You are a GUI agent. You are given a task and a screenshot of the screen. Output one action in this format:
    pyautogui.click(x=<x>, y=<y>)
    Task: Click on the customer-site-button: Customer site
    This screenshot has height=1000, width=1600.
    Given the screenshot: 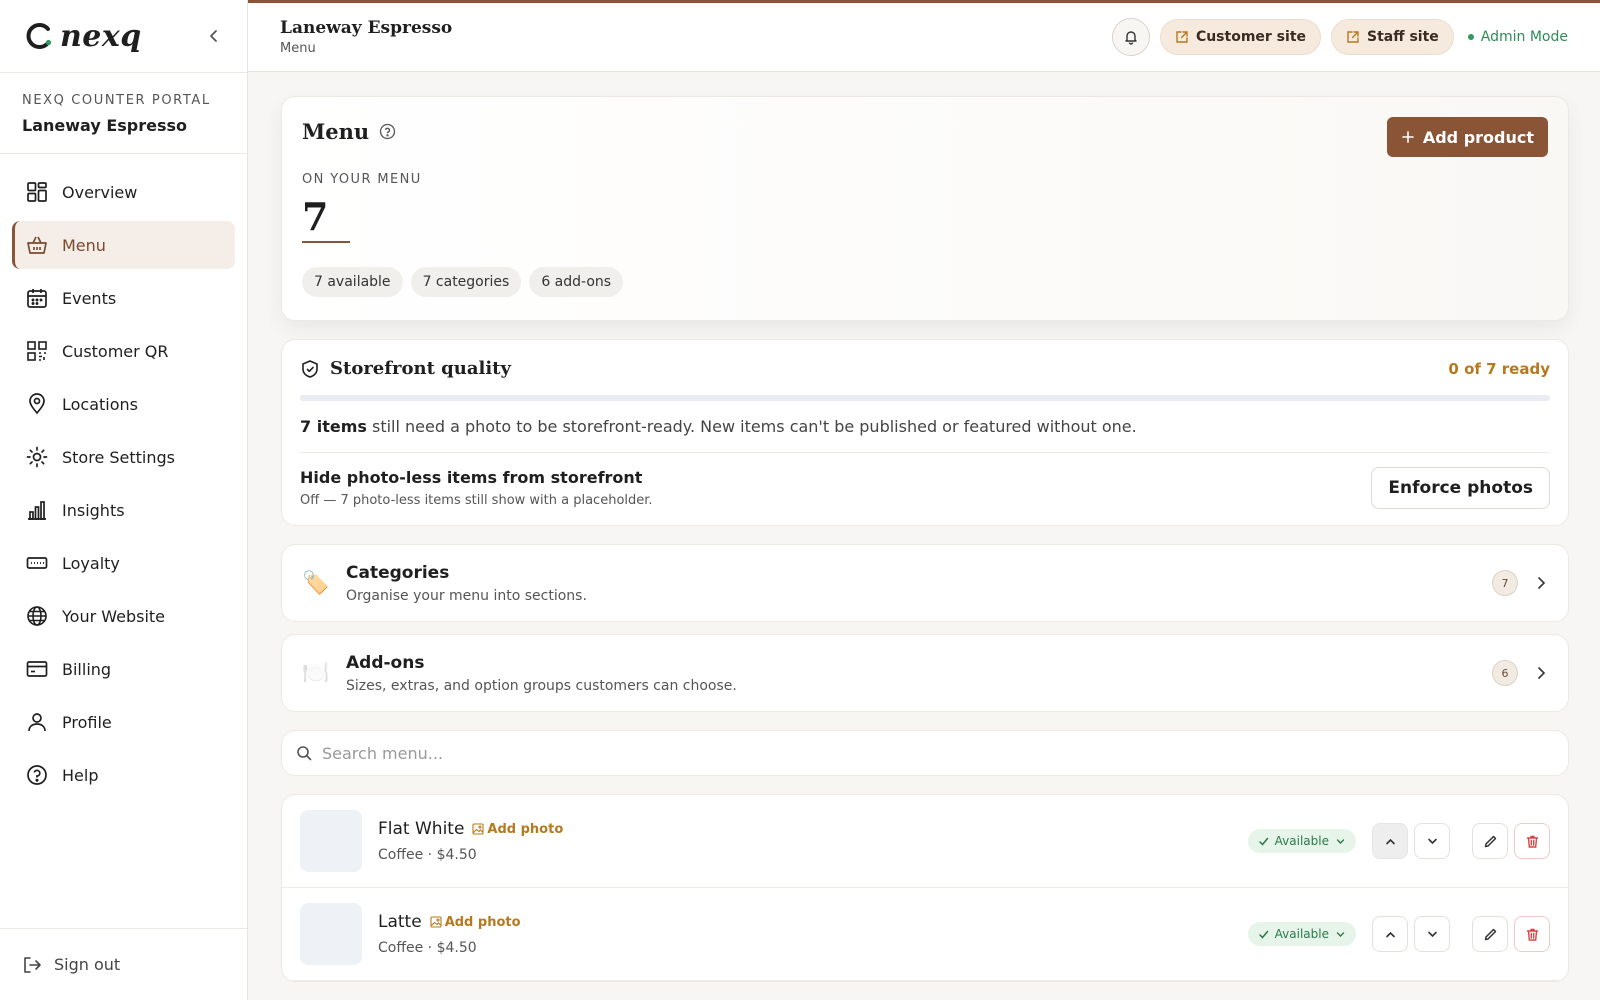 What is the action you would take?
    pyautogui.click(x=1240, y=37)
    